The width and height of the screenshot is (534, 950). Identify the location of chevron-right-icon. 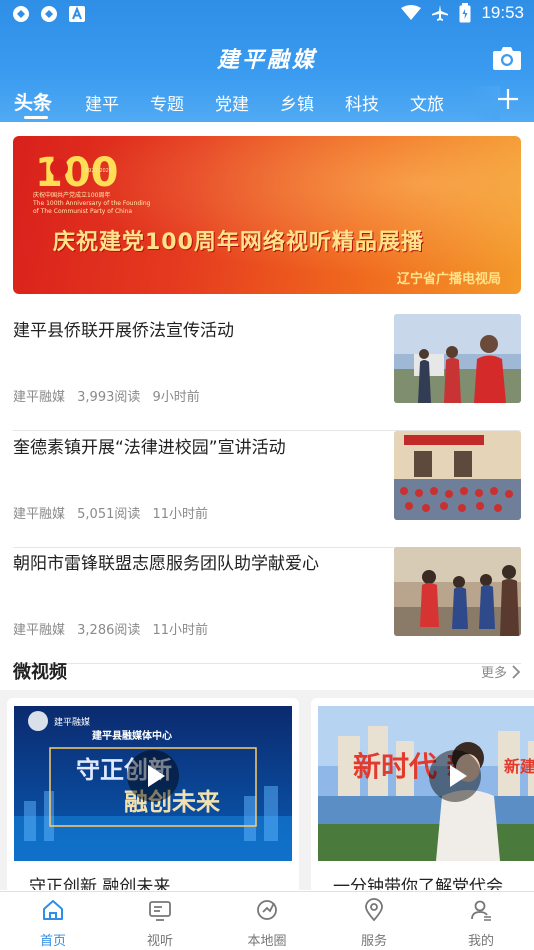
(516, 671).